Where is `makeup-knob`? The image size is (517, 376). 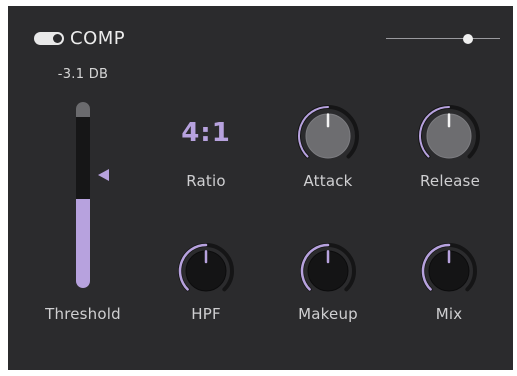 makeup-knob is located at coordinates (328, 271).